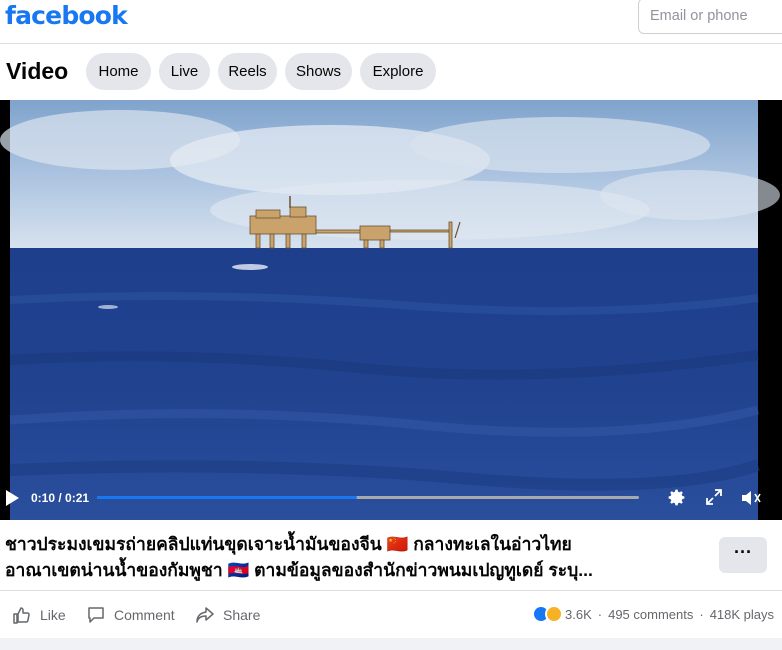  What do you see at coordinates (318, 71) in the screenshot?
I see `tab-shows: Shows` at bounding box center [318, 71].